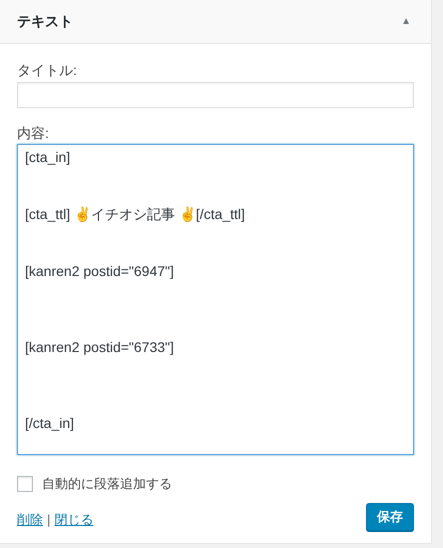  Describe the element at coordinates (390, 516) in the screenshot. I see `save-button: 保存` at that location.